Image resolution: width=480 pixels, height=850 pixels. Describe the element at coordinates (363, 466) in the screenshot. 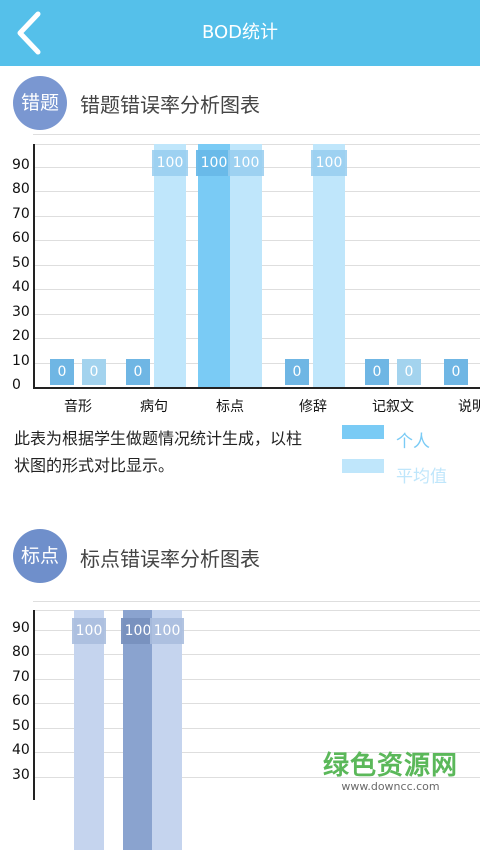

I see `legend-swatch-average` at that location.